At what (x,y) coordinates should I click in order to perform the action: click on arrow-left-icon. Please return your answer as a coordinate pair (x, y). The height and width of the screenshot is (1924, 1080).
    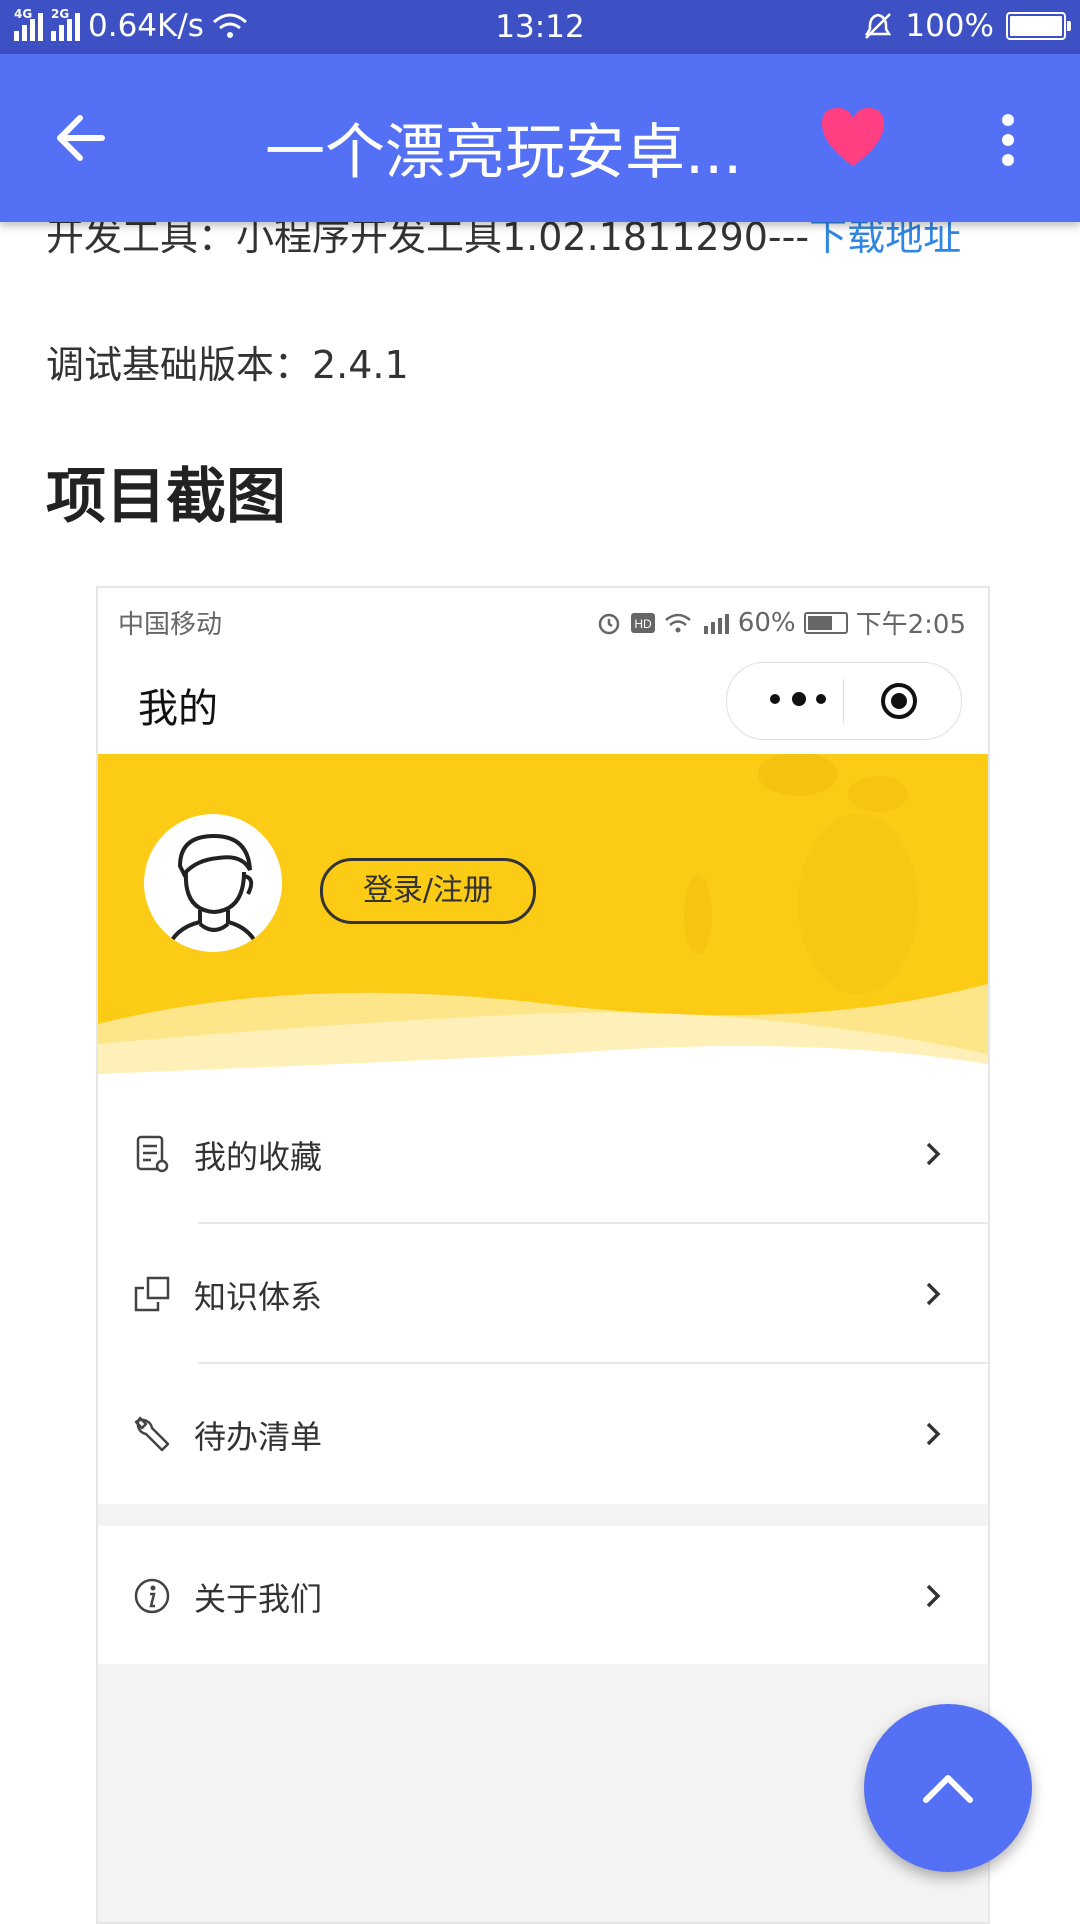
    Looking at the image, I should click on (82, 138).